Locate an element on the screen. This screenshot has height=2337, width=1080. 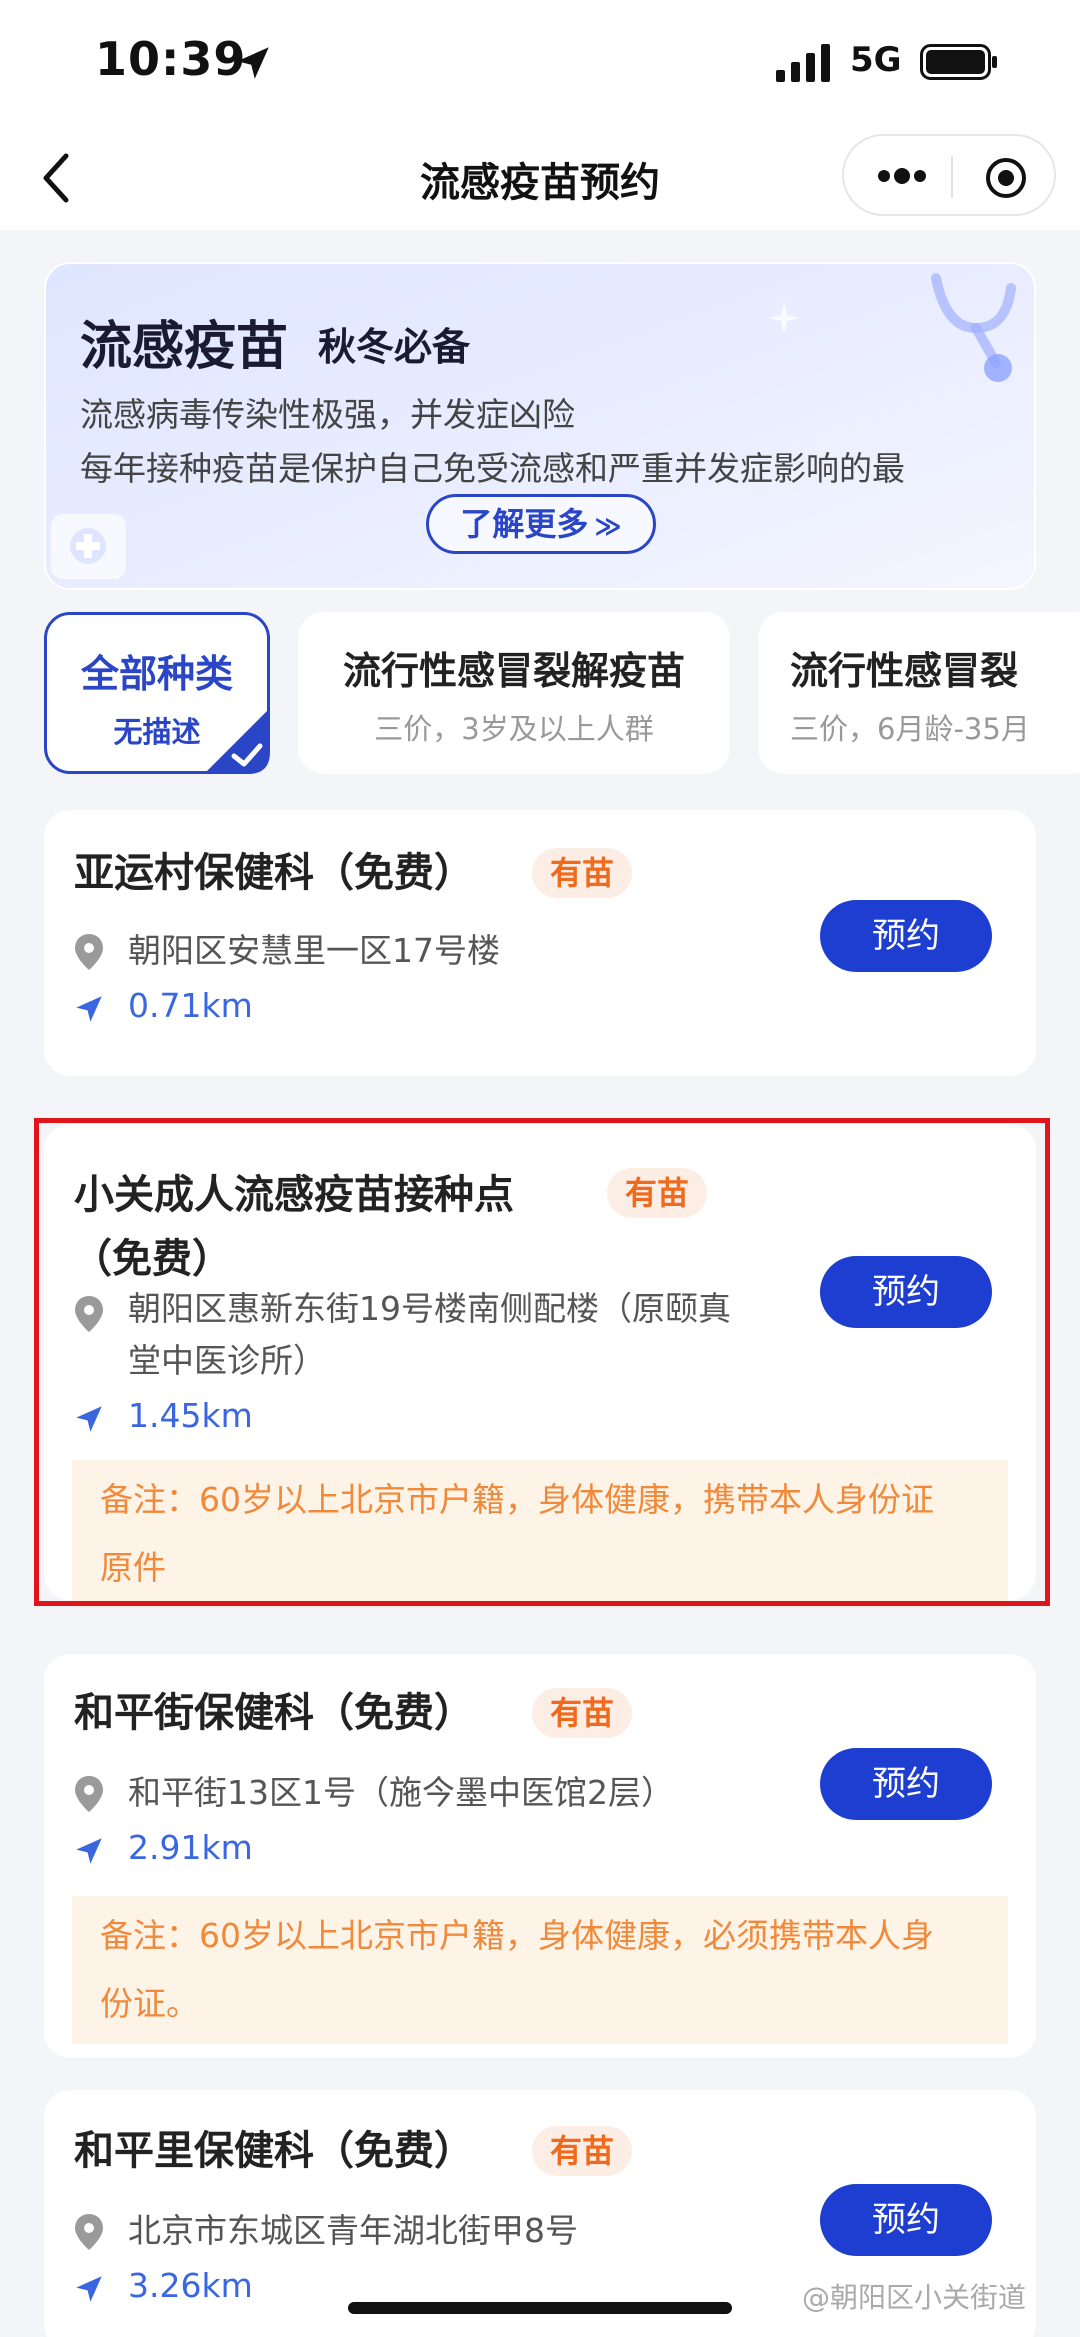
learn-more-button: 了解更多 ≫ is located at coordinates (541, 524).